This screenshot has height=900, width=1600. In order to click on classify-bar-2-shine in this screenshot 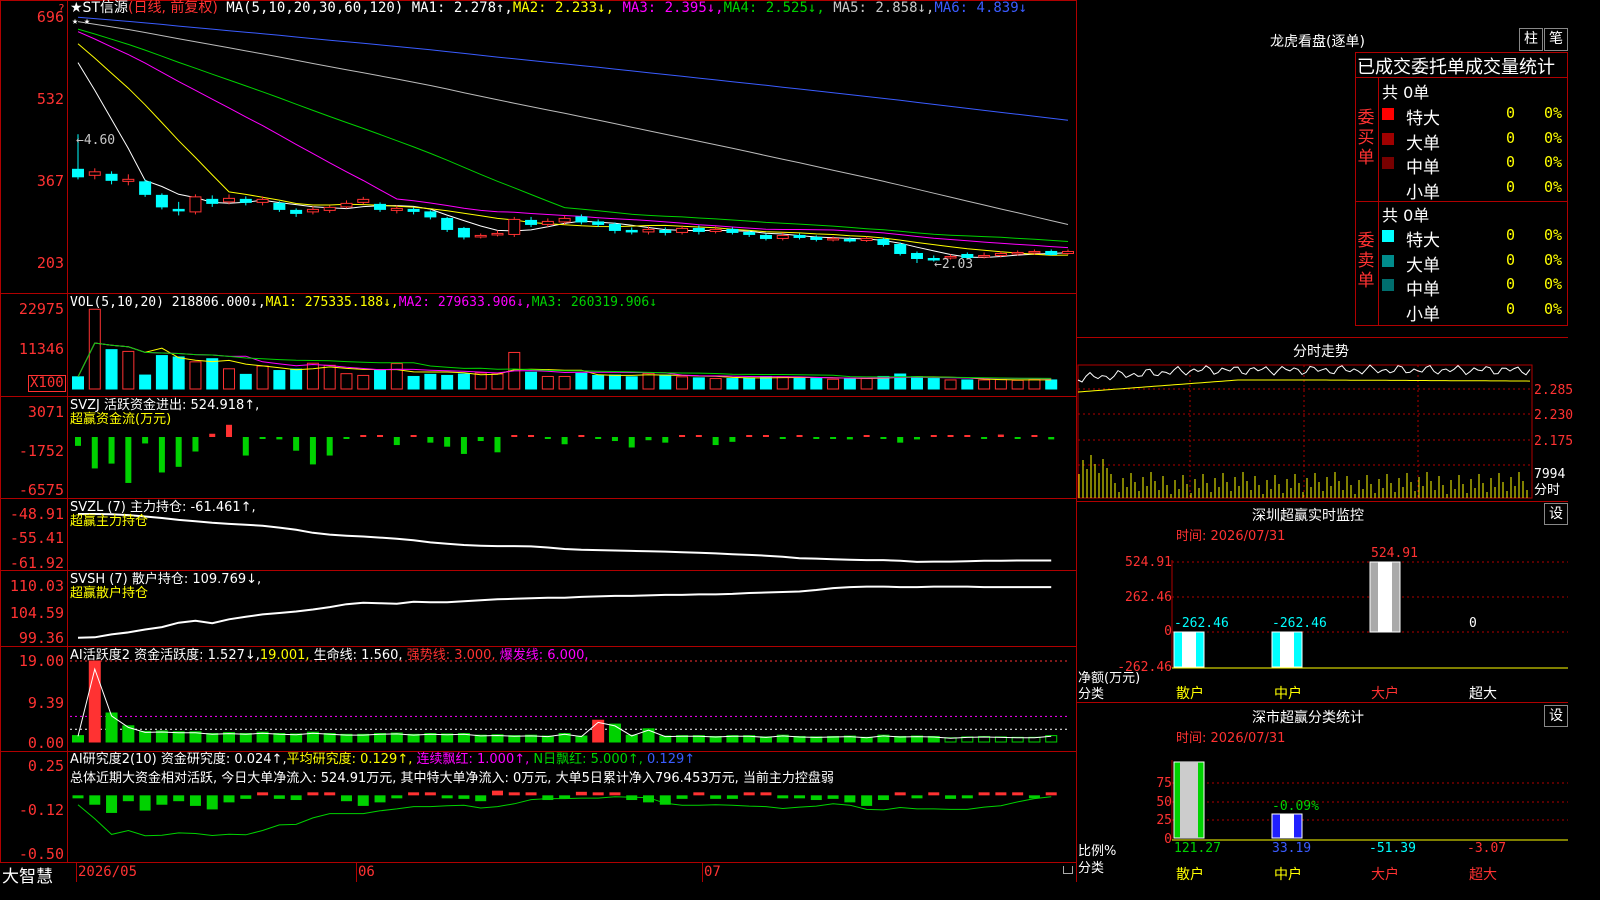, I will do `click(1287, 826)`.